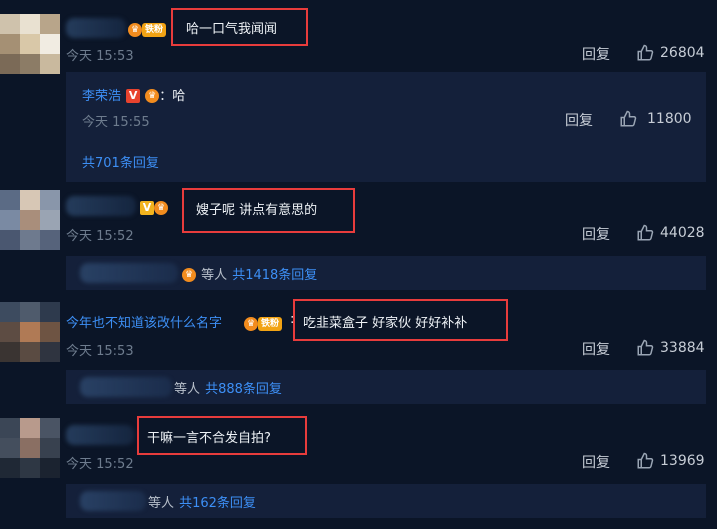  I want to click on comment-text: 干嘛一言不合发自拍?, so click(209, 438).